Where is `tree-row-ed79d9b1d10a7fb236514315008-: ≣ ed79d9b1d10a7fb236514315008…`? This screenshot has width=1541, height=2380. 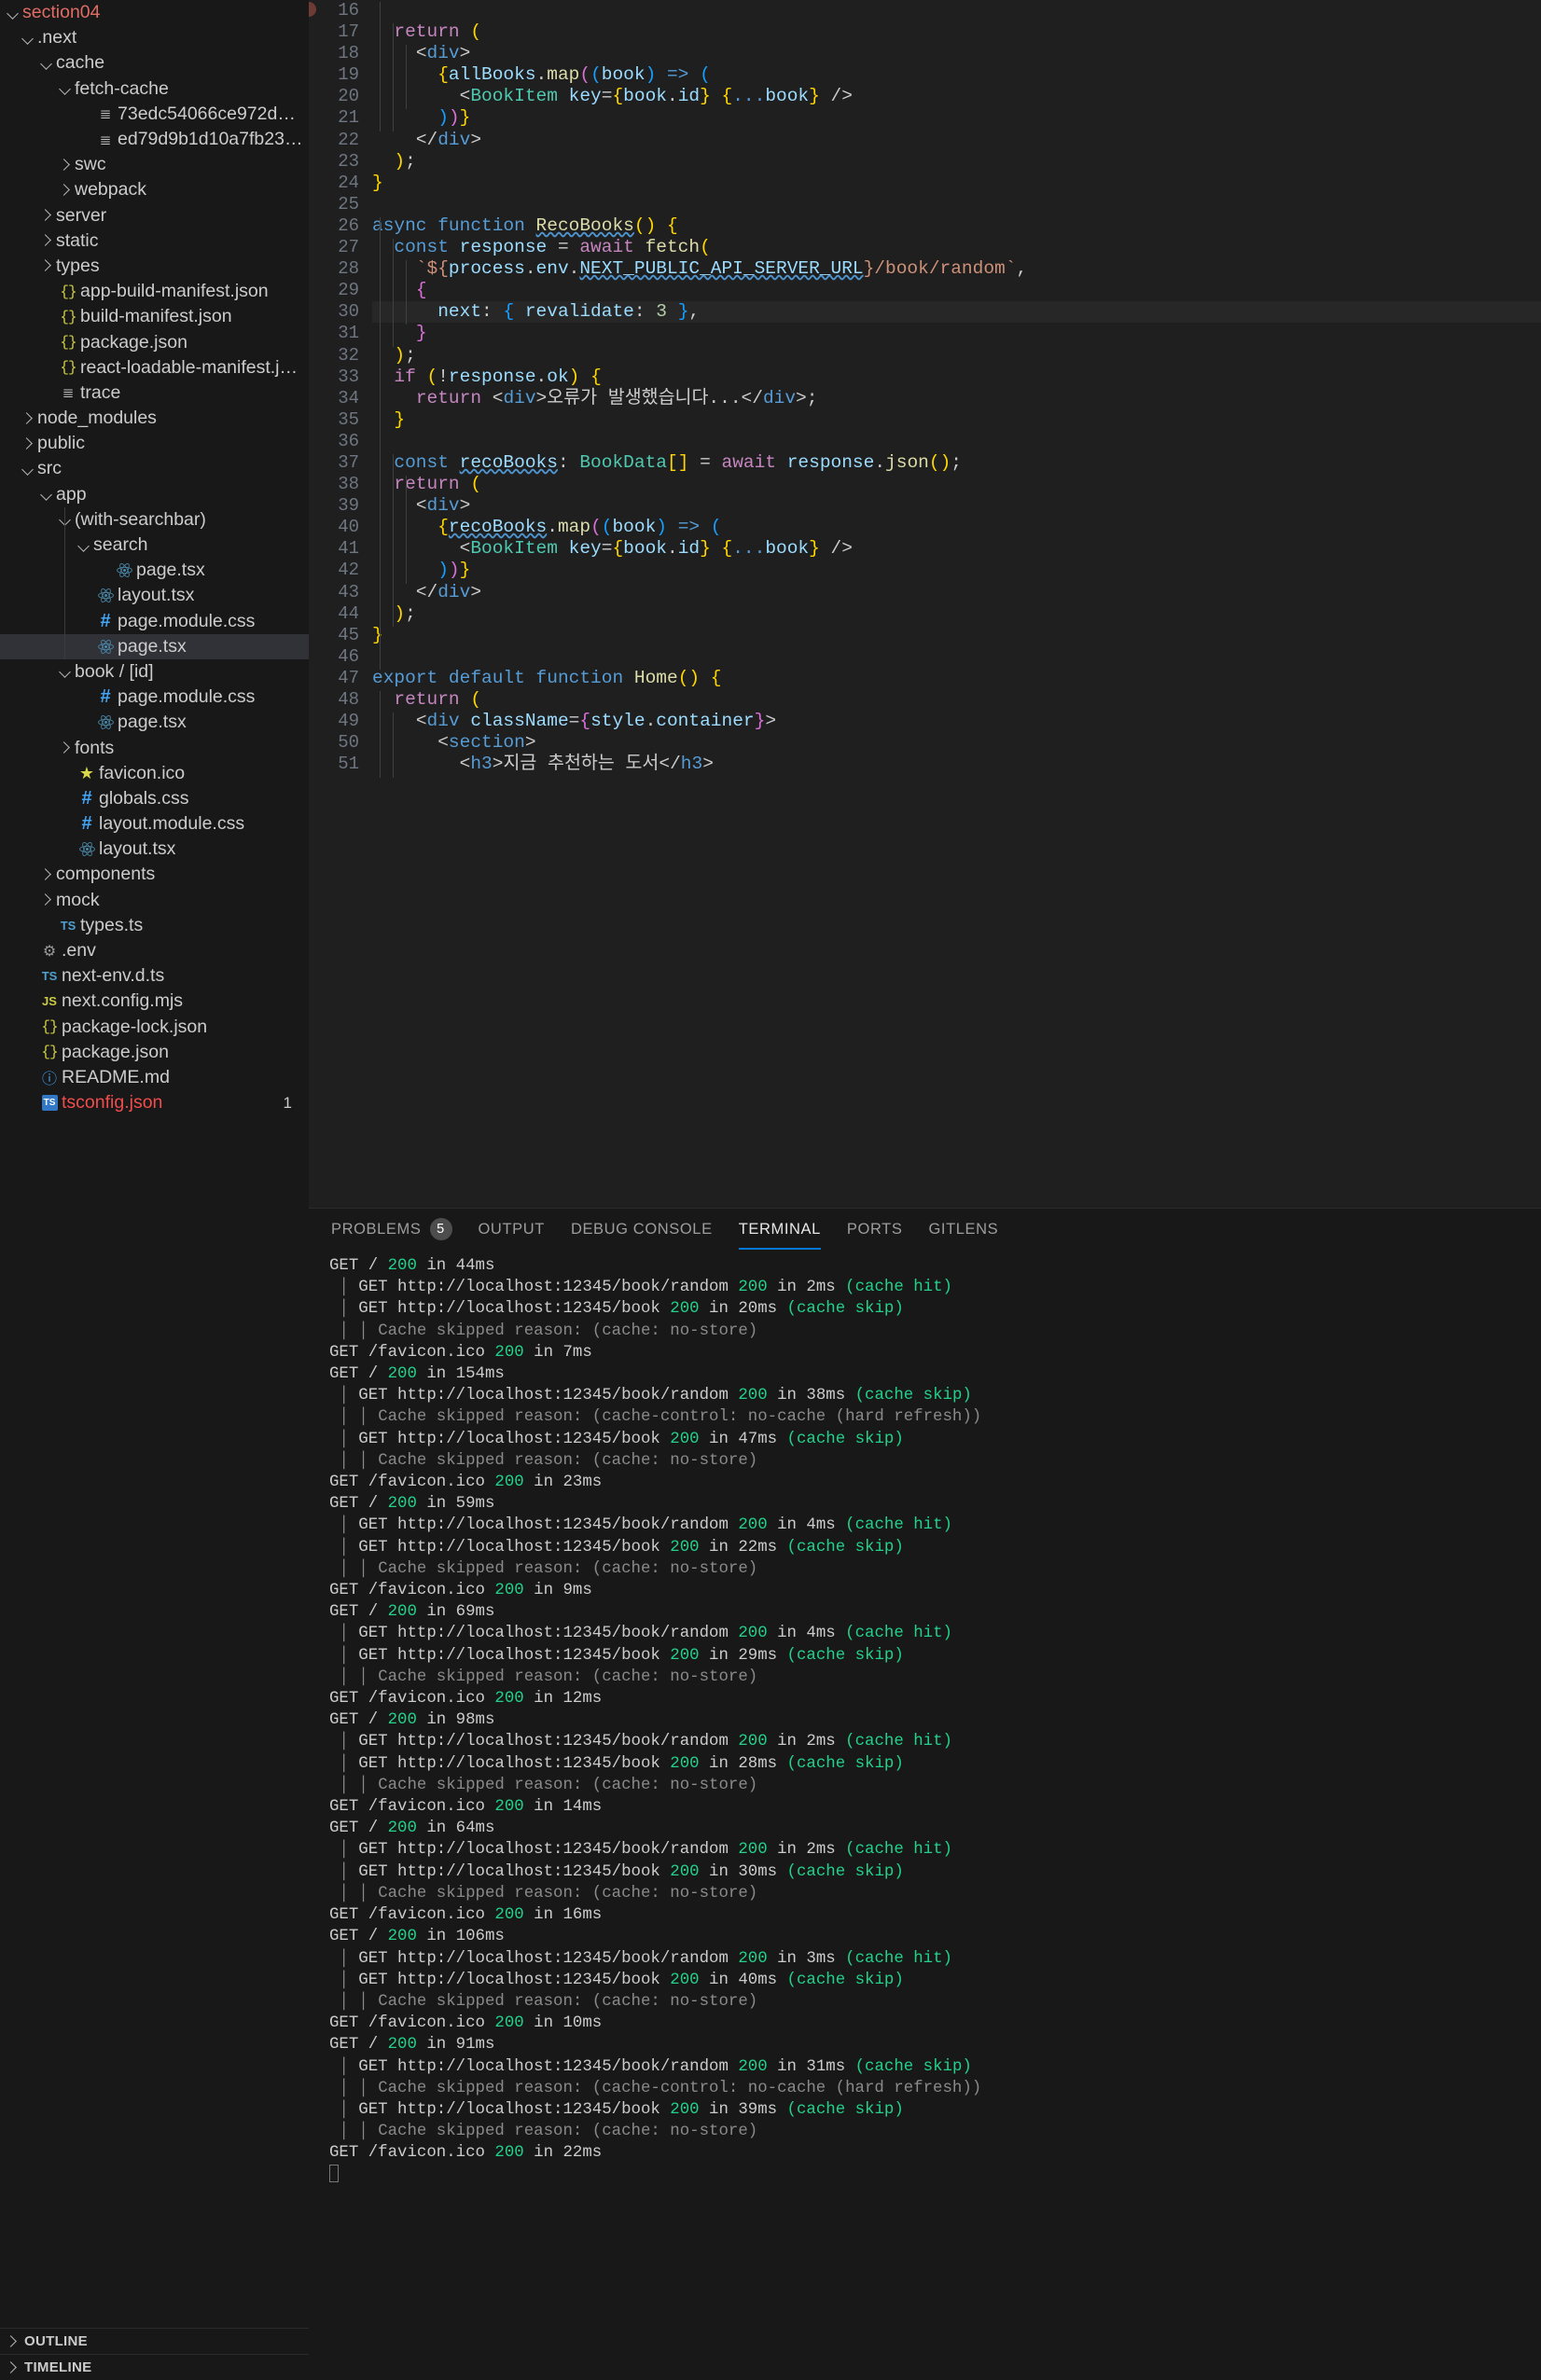 tree-row-ed79d9b1d10a7fb236514315008-: ≣ ed79d9b1d10a7fb236514315008… is located at coordinates (154, 139).